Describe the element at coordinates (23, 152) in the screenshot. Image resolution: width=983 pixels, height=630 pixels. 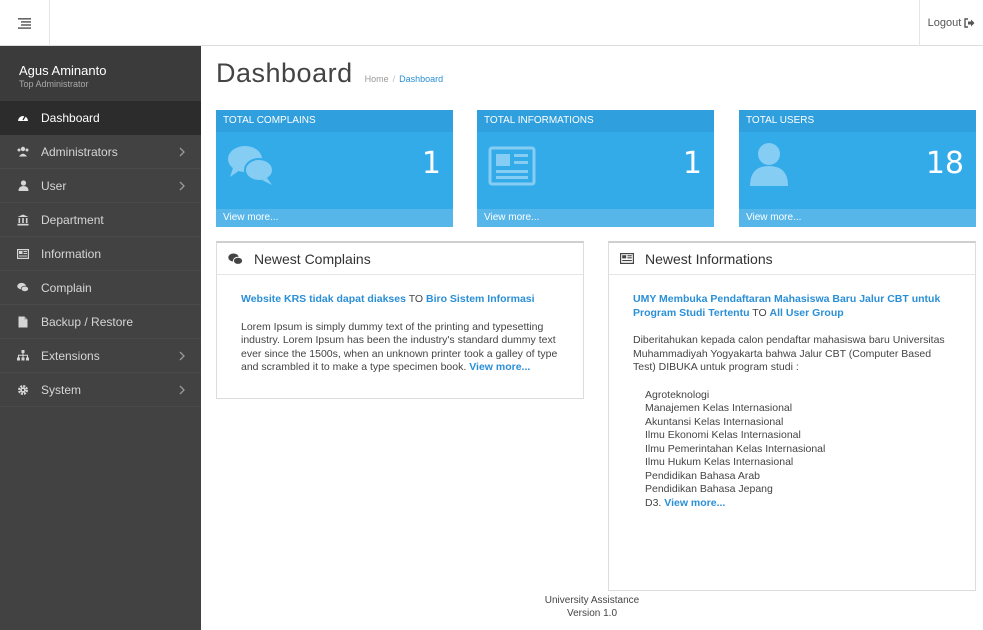
I see `users-icon` at that location.